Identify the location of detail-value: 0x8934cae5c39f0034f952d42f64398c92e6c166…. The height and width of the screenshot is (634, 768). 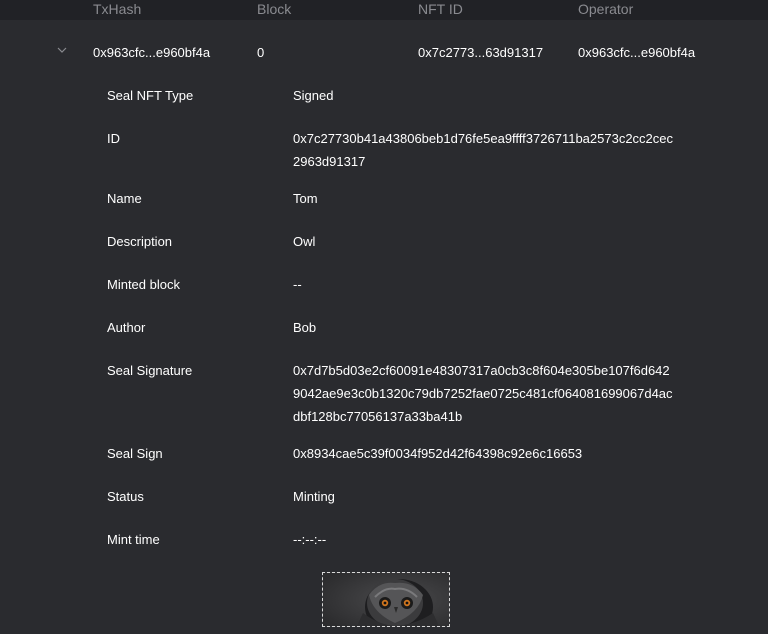
(438, 453).